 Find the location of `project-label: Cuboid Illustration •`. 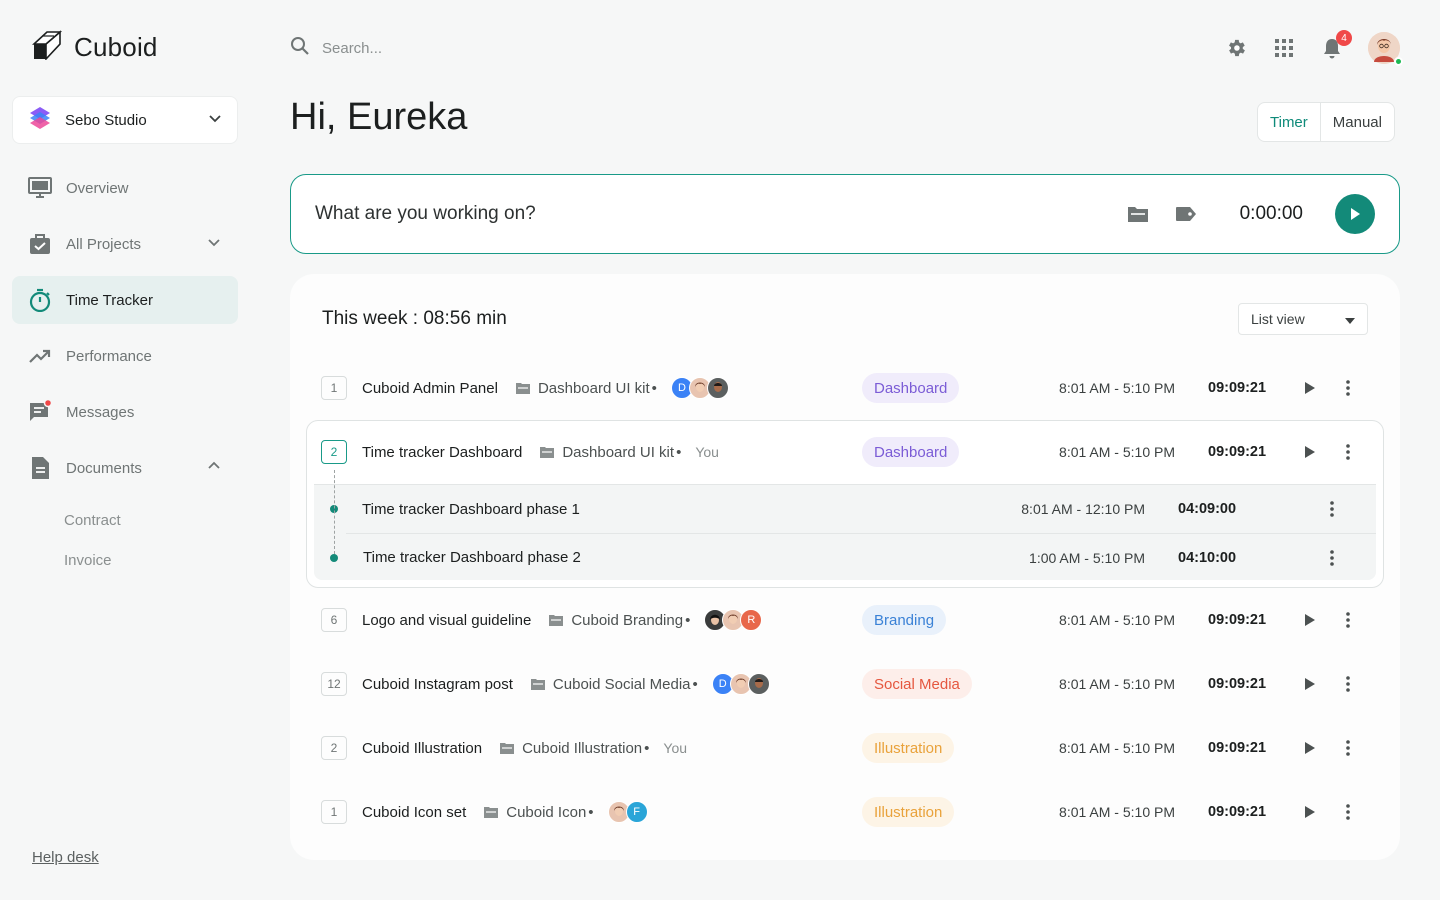

project-label: Cuboid Illustration • is located at coordinates (574, 748).